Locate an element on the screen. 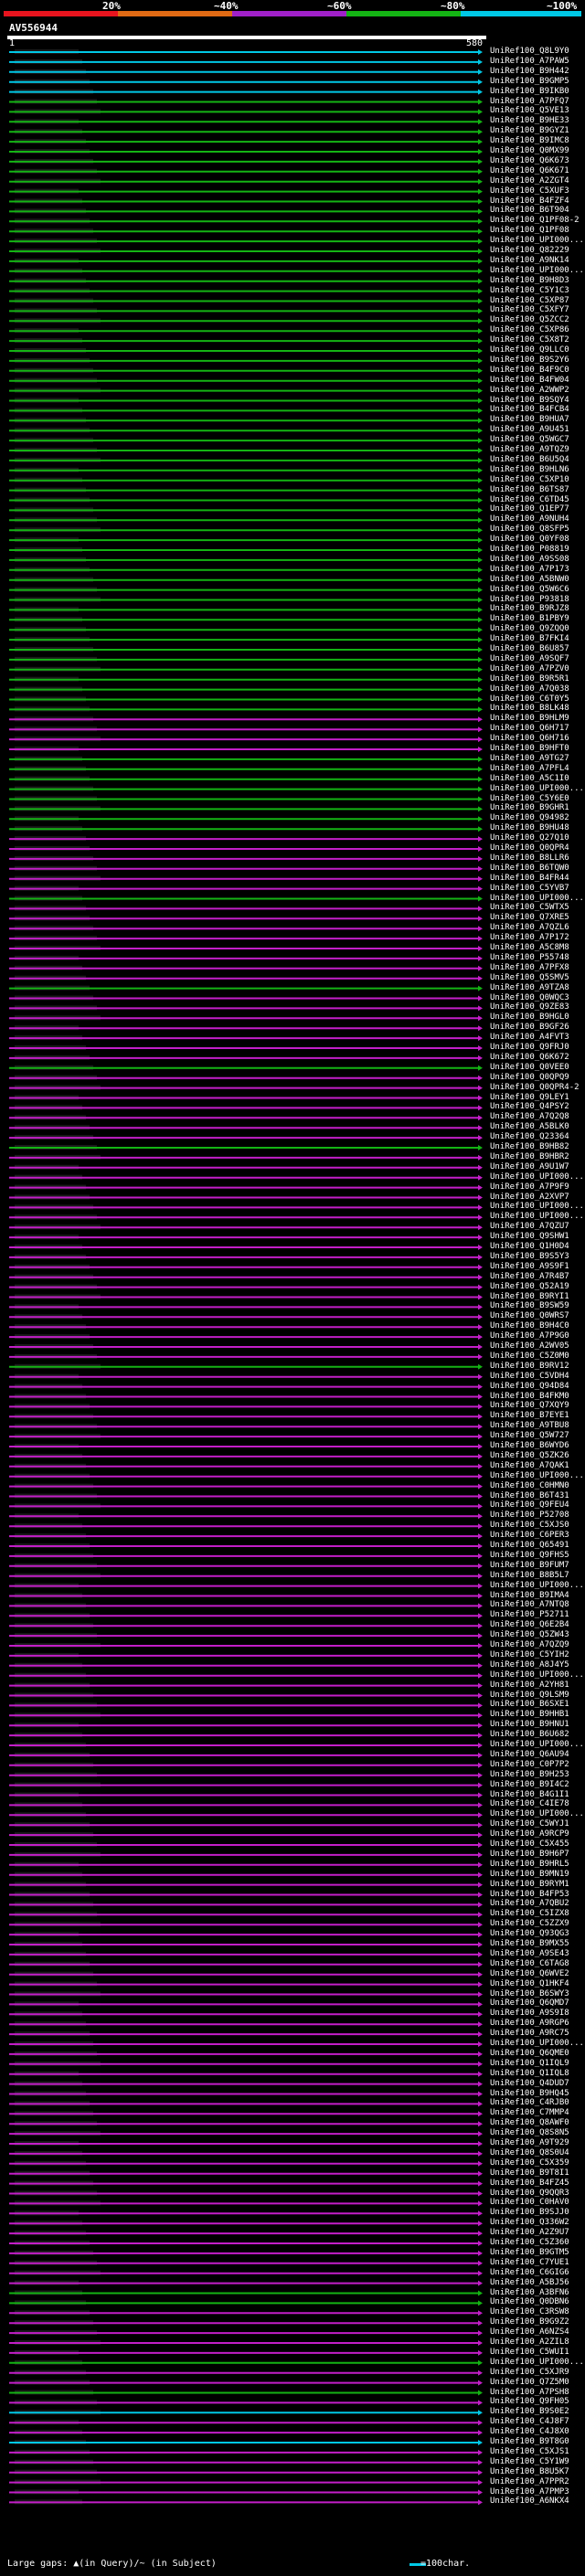  hit-label: UniRef100_P93818 is located at coordinates (530, 599).